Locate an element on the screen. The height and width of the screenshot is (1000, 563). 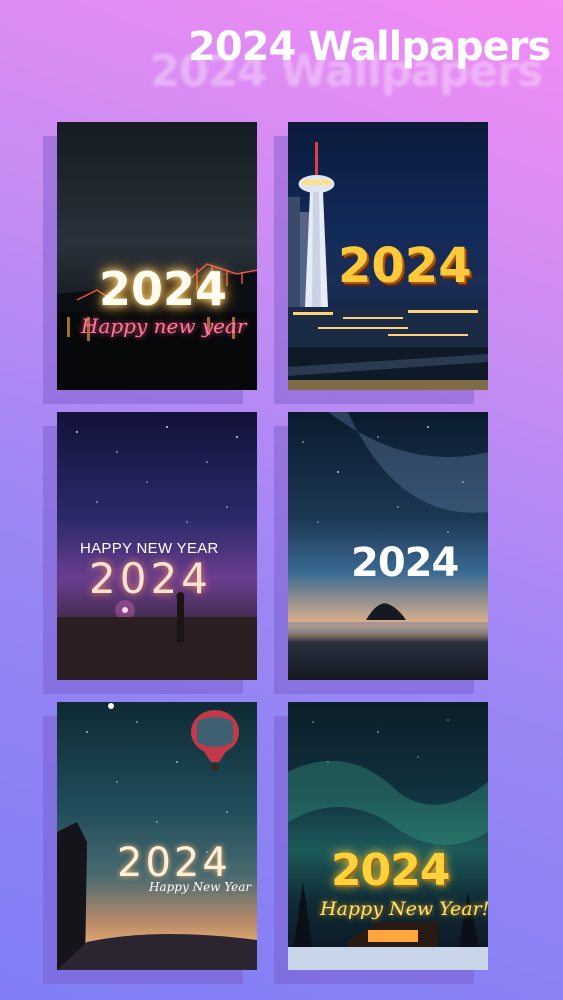
wallpaper-card-6: 2024 Happy New Year! is located at coordinates (388, 836).